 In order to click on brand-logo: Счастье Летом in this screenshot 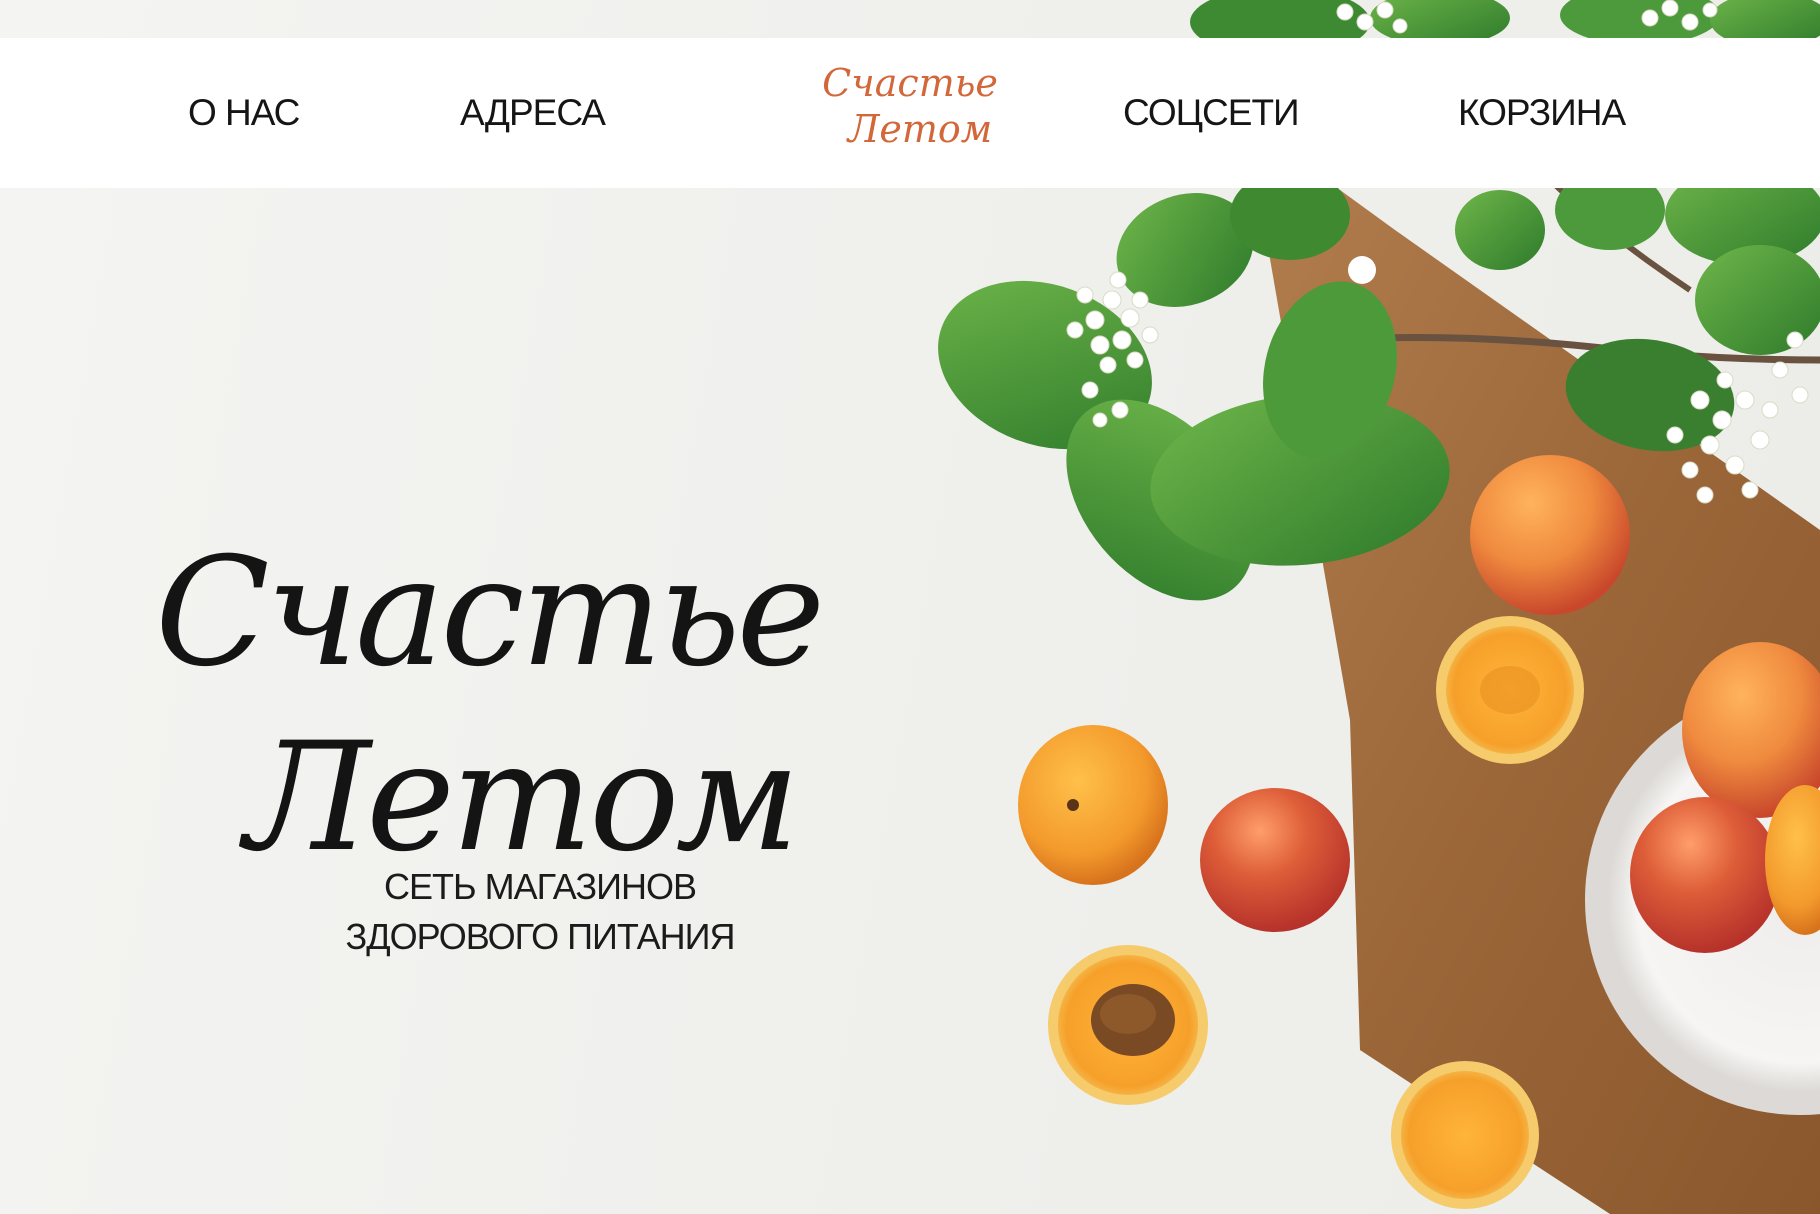, I will do `click(910, 115)`.